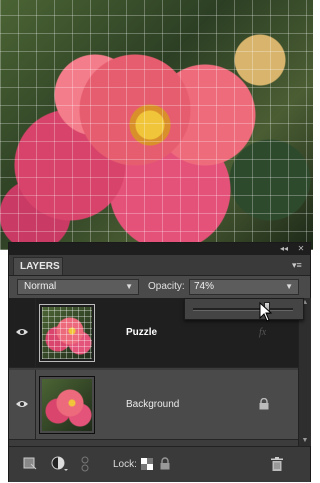  Describe the element at coordinates (298, 265) in the screenshot. I see `panel-menu-icon: ▾≡` at that location.